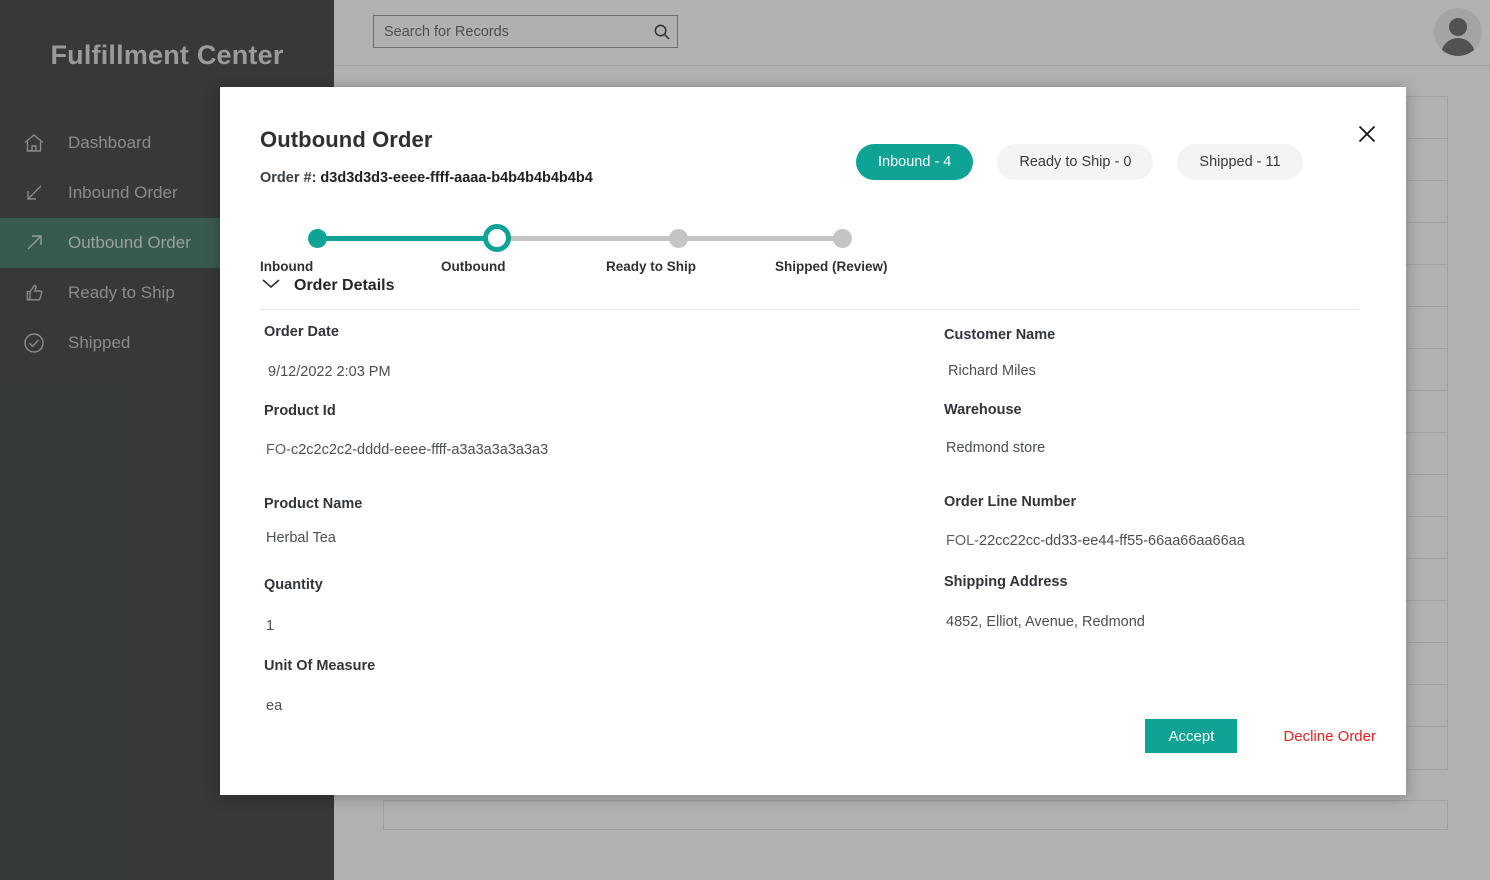 This screenshot has height=880, width=1490. I want to click on order-number-value: d3d3d3d3-eeee-ffff-aaaa-b4b4b4b4b4b4, so click(456, 178).